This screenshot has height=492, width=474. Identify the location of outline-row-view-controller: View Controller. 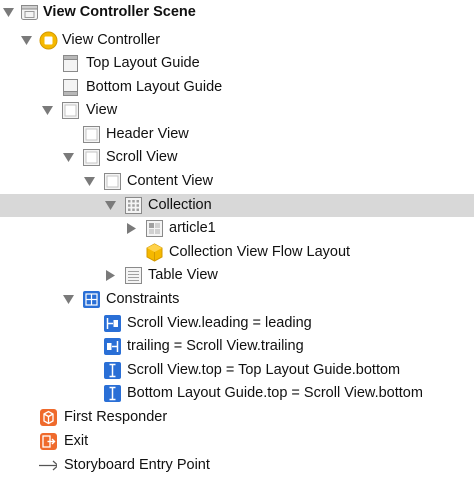
(237, 40).